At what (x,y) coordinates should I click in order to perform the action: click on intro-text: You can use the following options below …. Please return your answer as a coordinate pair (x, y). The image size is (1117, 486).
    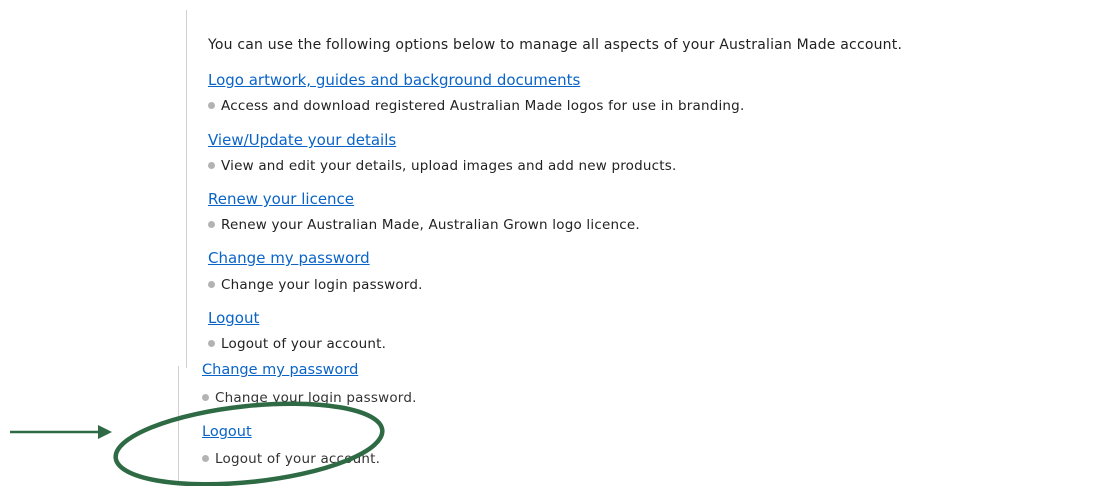
    Looking at the image, I should click on (555, 45).